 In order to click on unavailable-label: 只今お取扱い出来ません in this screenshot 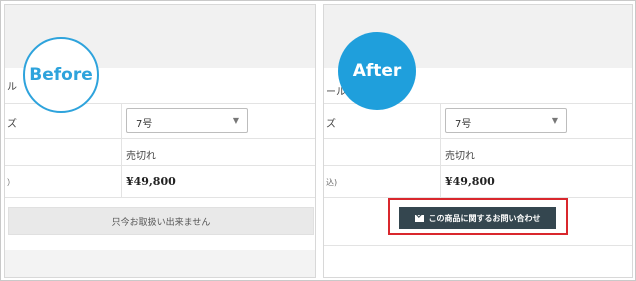, I will do `click(161, 222)`.